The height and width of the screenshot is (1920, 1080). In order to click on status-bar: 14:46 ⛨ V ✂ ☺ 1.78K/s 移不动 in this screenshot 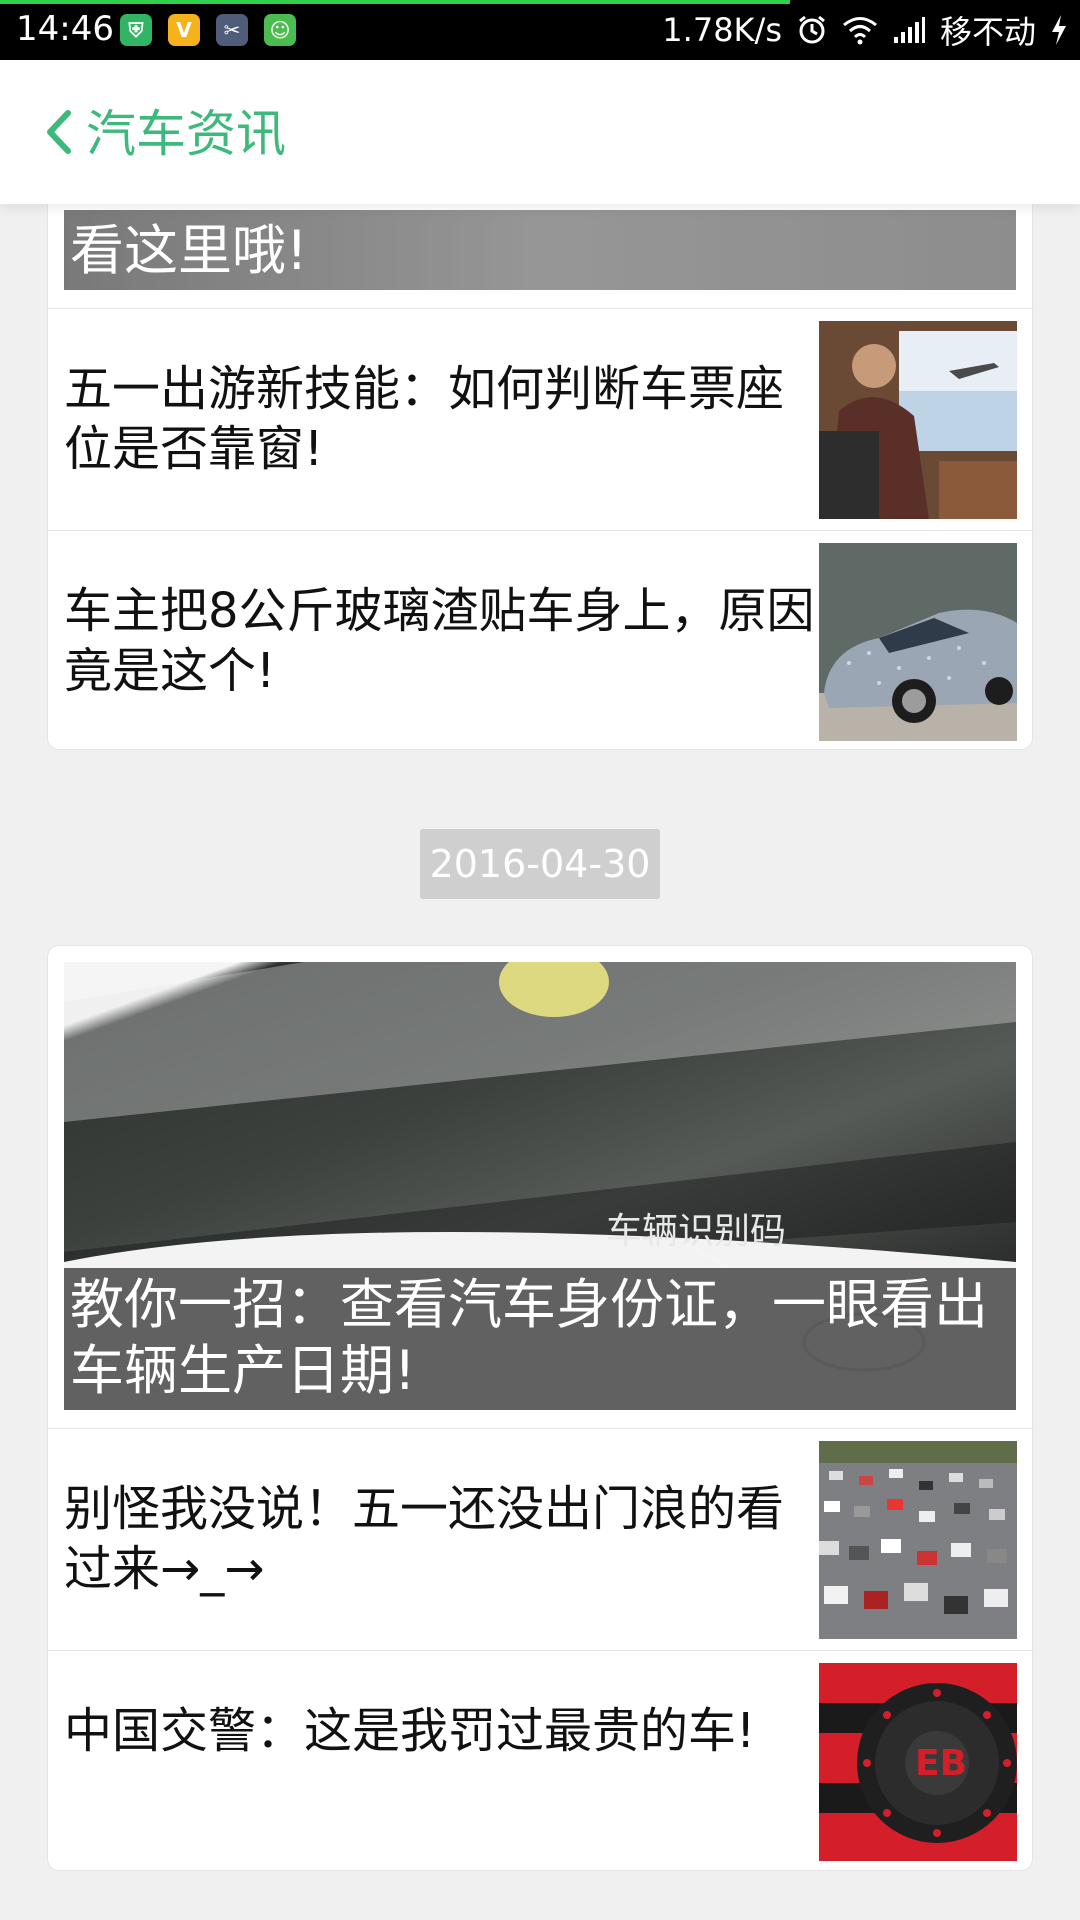, I will do `click(540, 30)`.